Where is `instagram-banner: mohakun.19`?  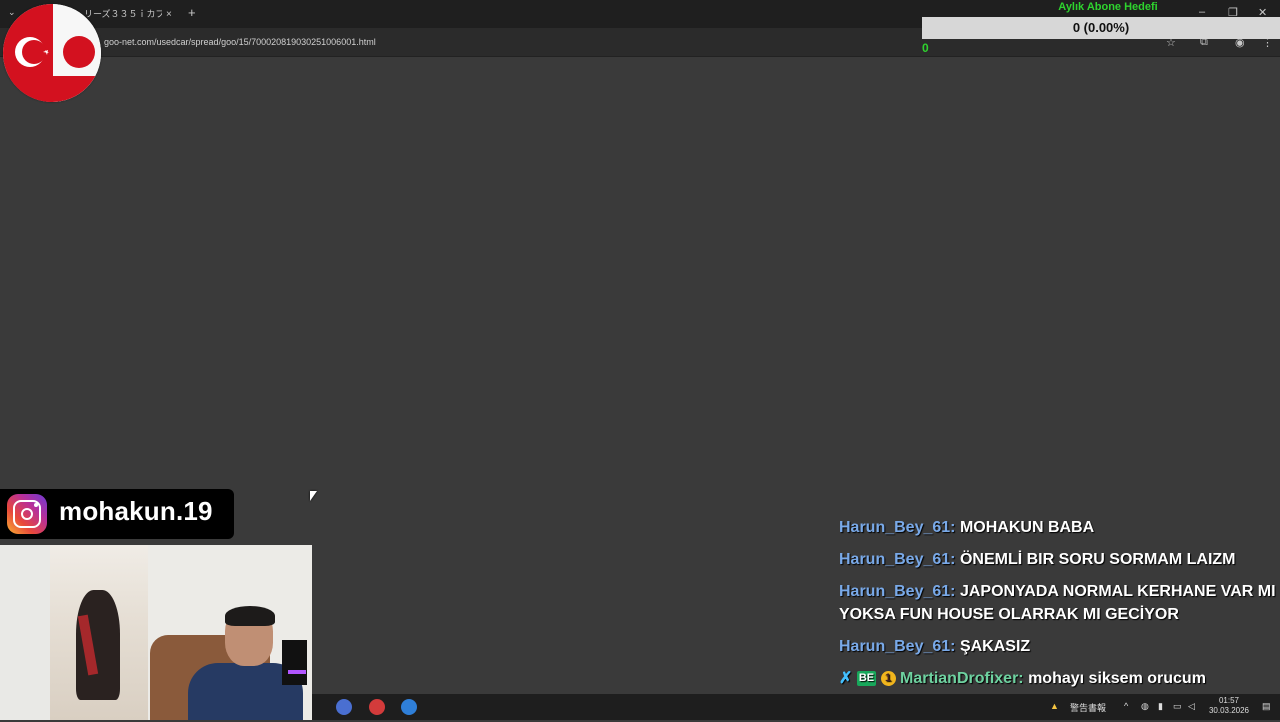 instagram-banner: mohakun.19 is located at coordinates (117, 514).